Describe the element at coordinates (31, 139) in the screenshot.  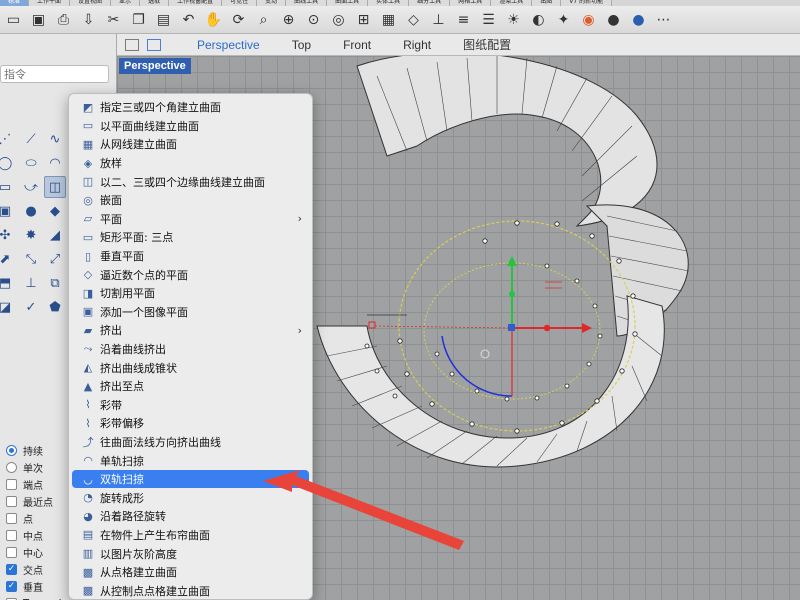
I see `polyline-tool-icon: ⟋` at that location.